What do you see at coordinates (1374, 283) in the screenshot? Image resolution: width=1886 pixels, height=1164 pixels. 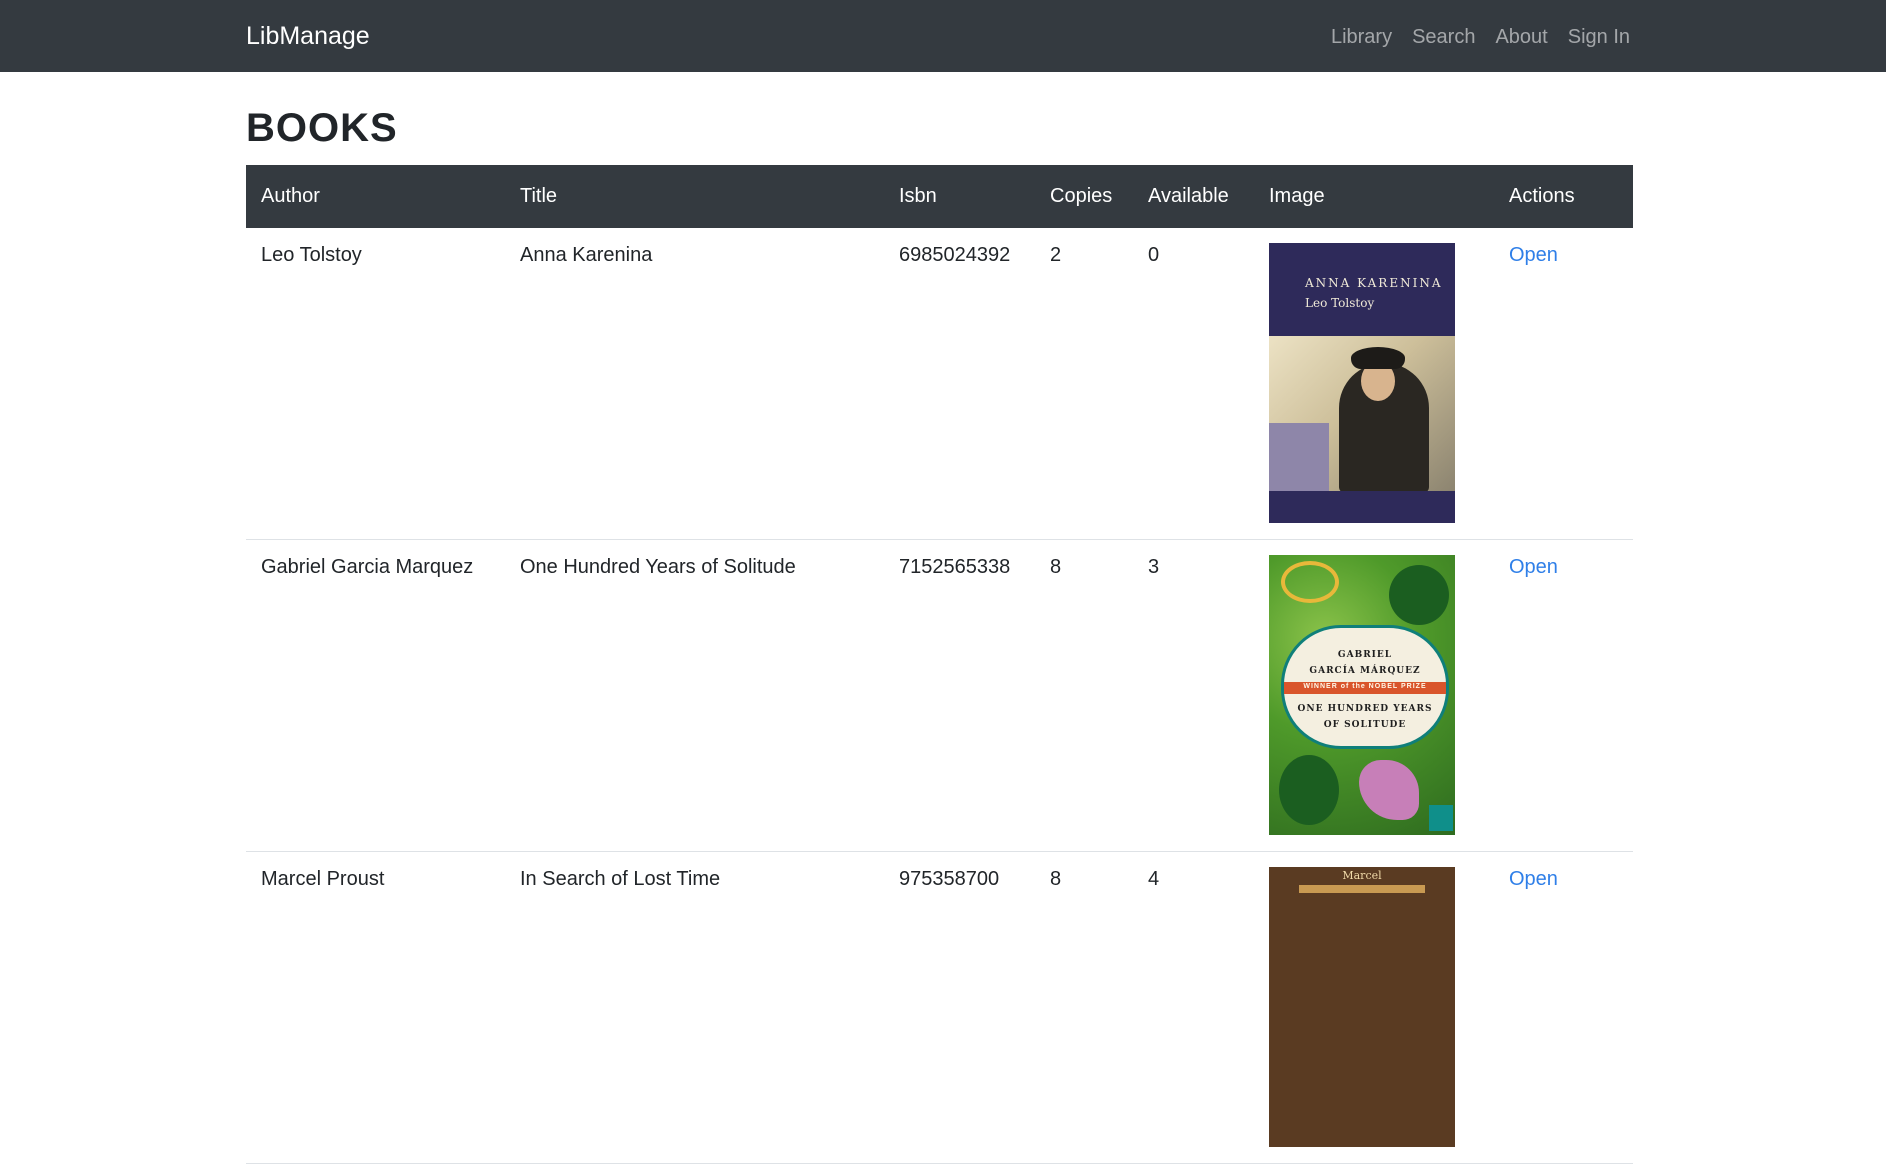 I see `cover-title: ANNA KARENINA` at bounding box center [1374, 283].